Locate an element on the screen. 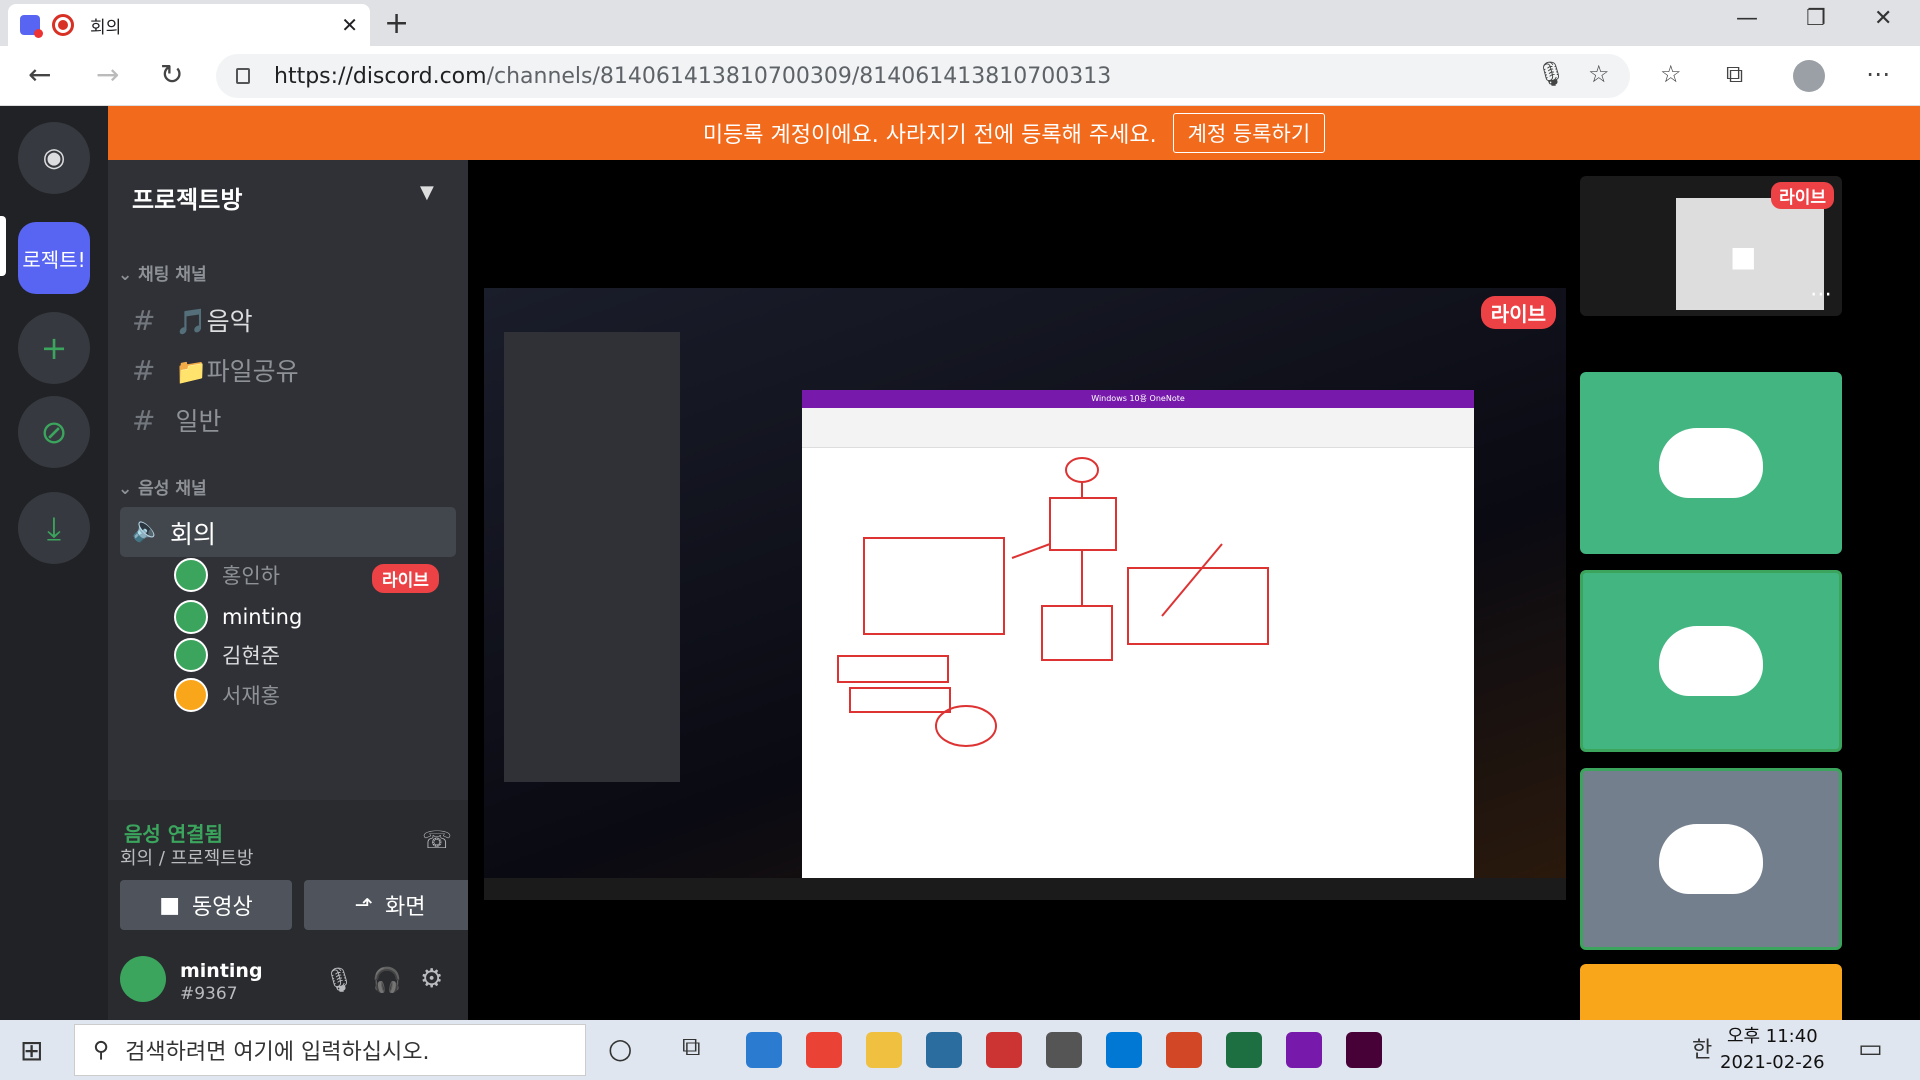 Image resolution: width=1920 pixels, height=1080 pixels. unclaimed-account-banner: 미등록 계정이에요. 사라지기 전에 등록해 주세요. 계정 등록하기 is located at coordinates (1014, 133).